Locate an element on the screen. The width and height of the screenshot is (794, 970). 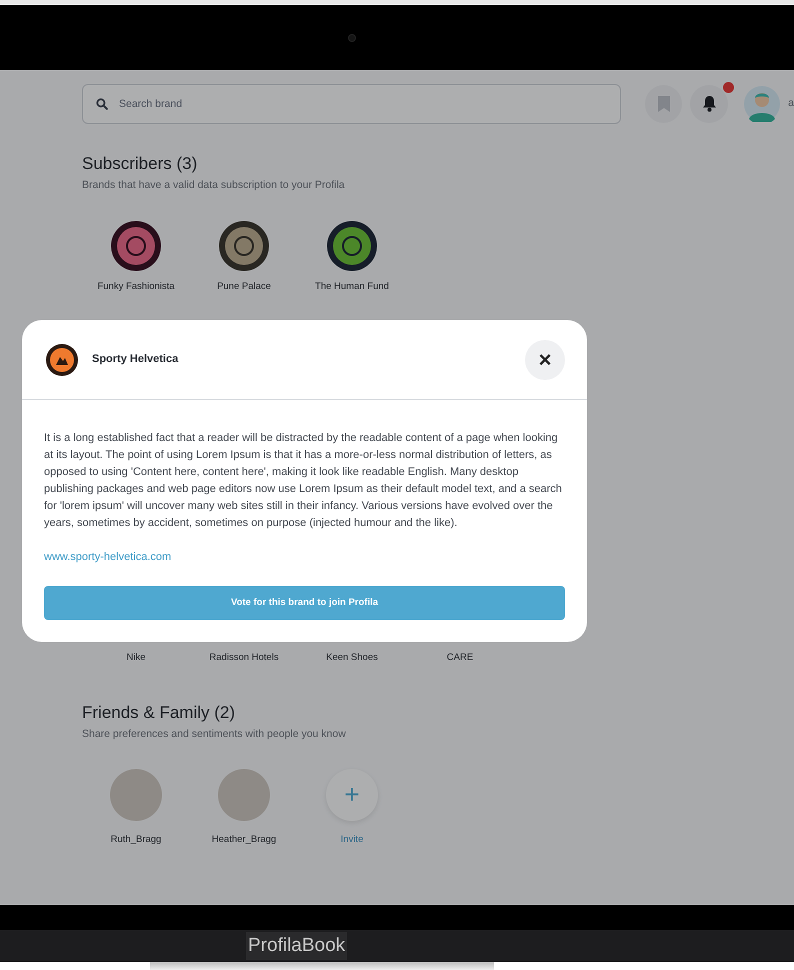
invite-link: Invite is located at coordinates (352, 840).